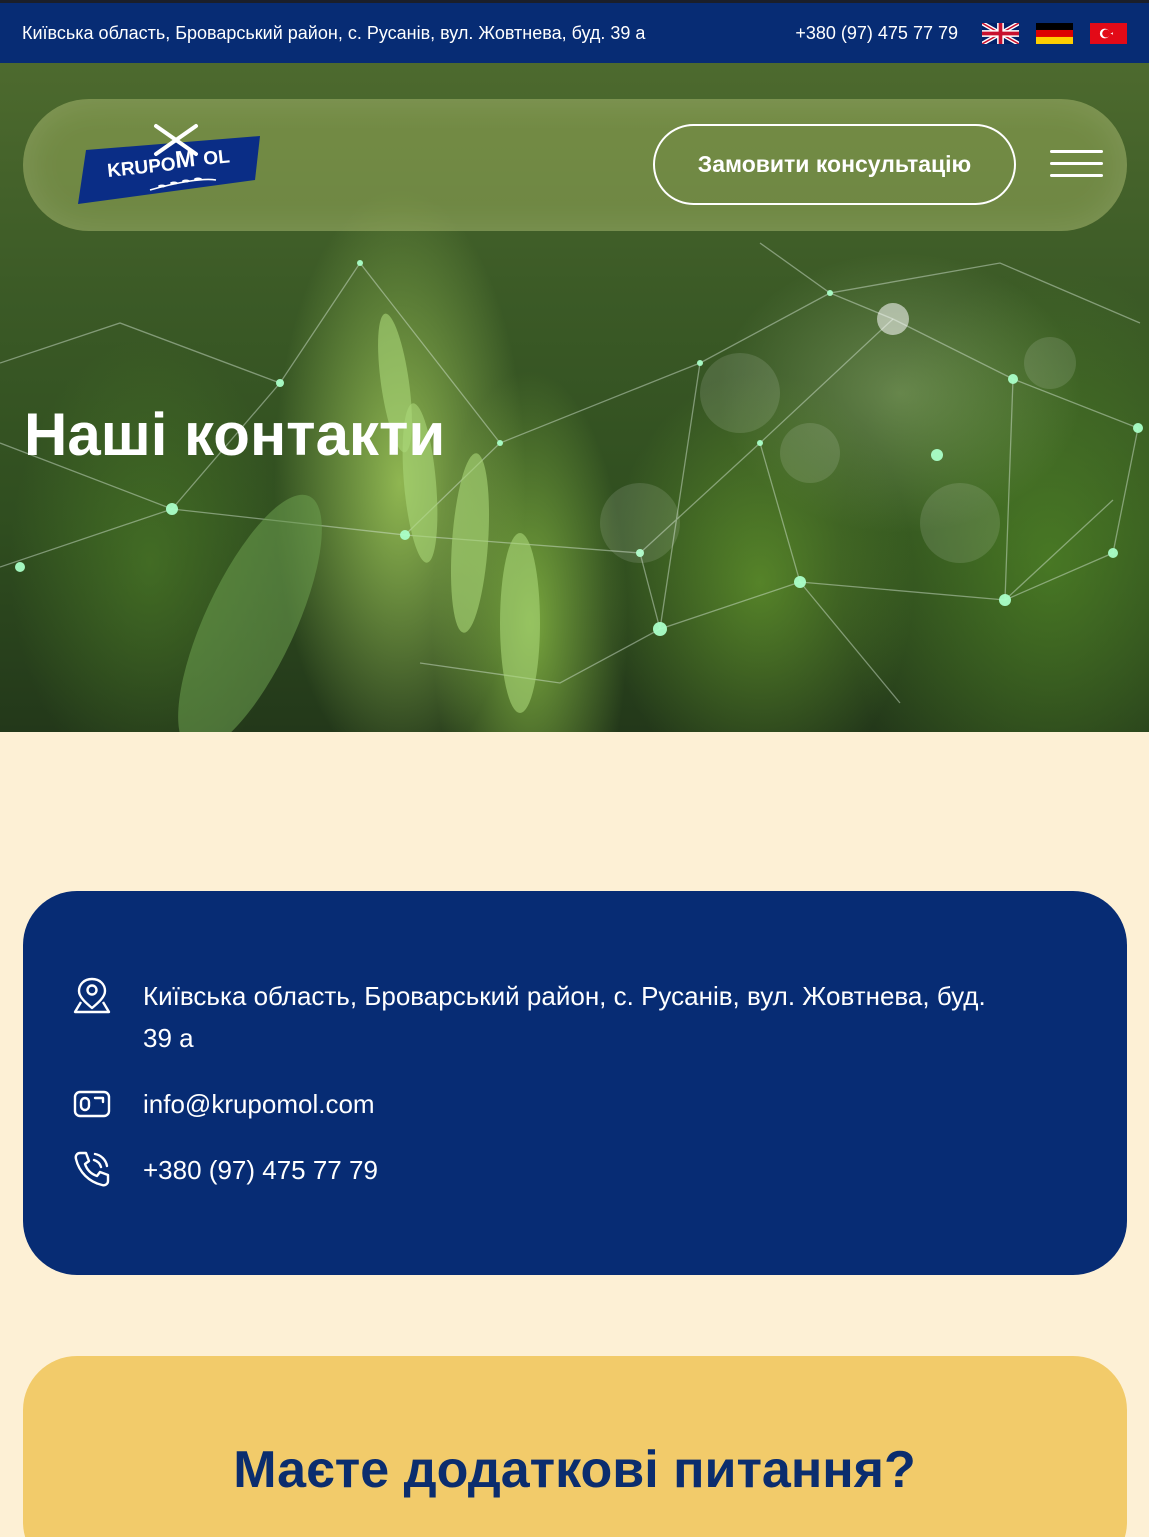 This screenshot has width=1149, height=1537. Describe the element at coordinates (168, 1038) in the screenshot. I see `contact-address-line2: 39 а` at that location.